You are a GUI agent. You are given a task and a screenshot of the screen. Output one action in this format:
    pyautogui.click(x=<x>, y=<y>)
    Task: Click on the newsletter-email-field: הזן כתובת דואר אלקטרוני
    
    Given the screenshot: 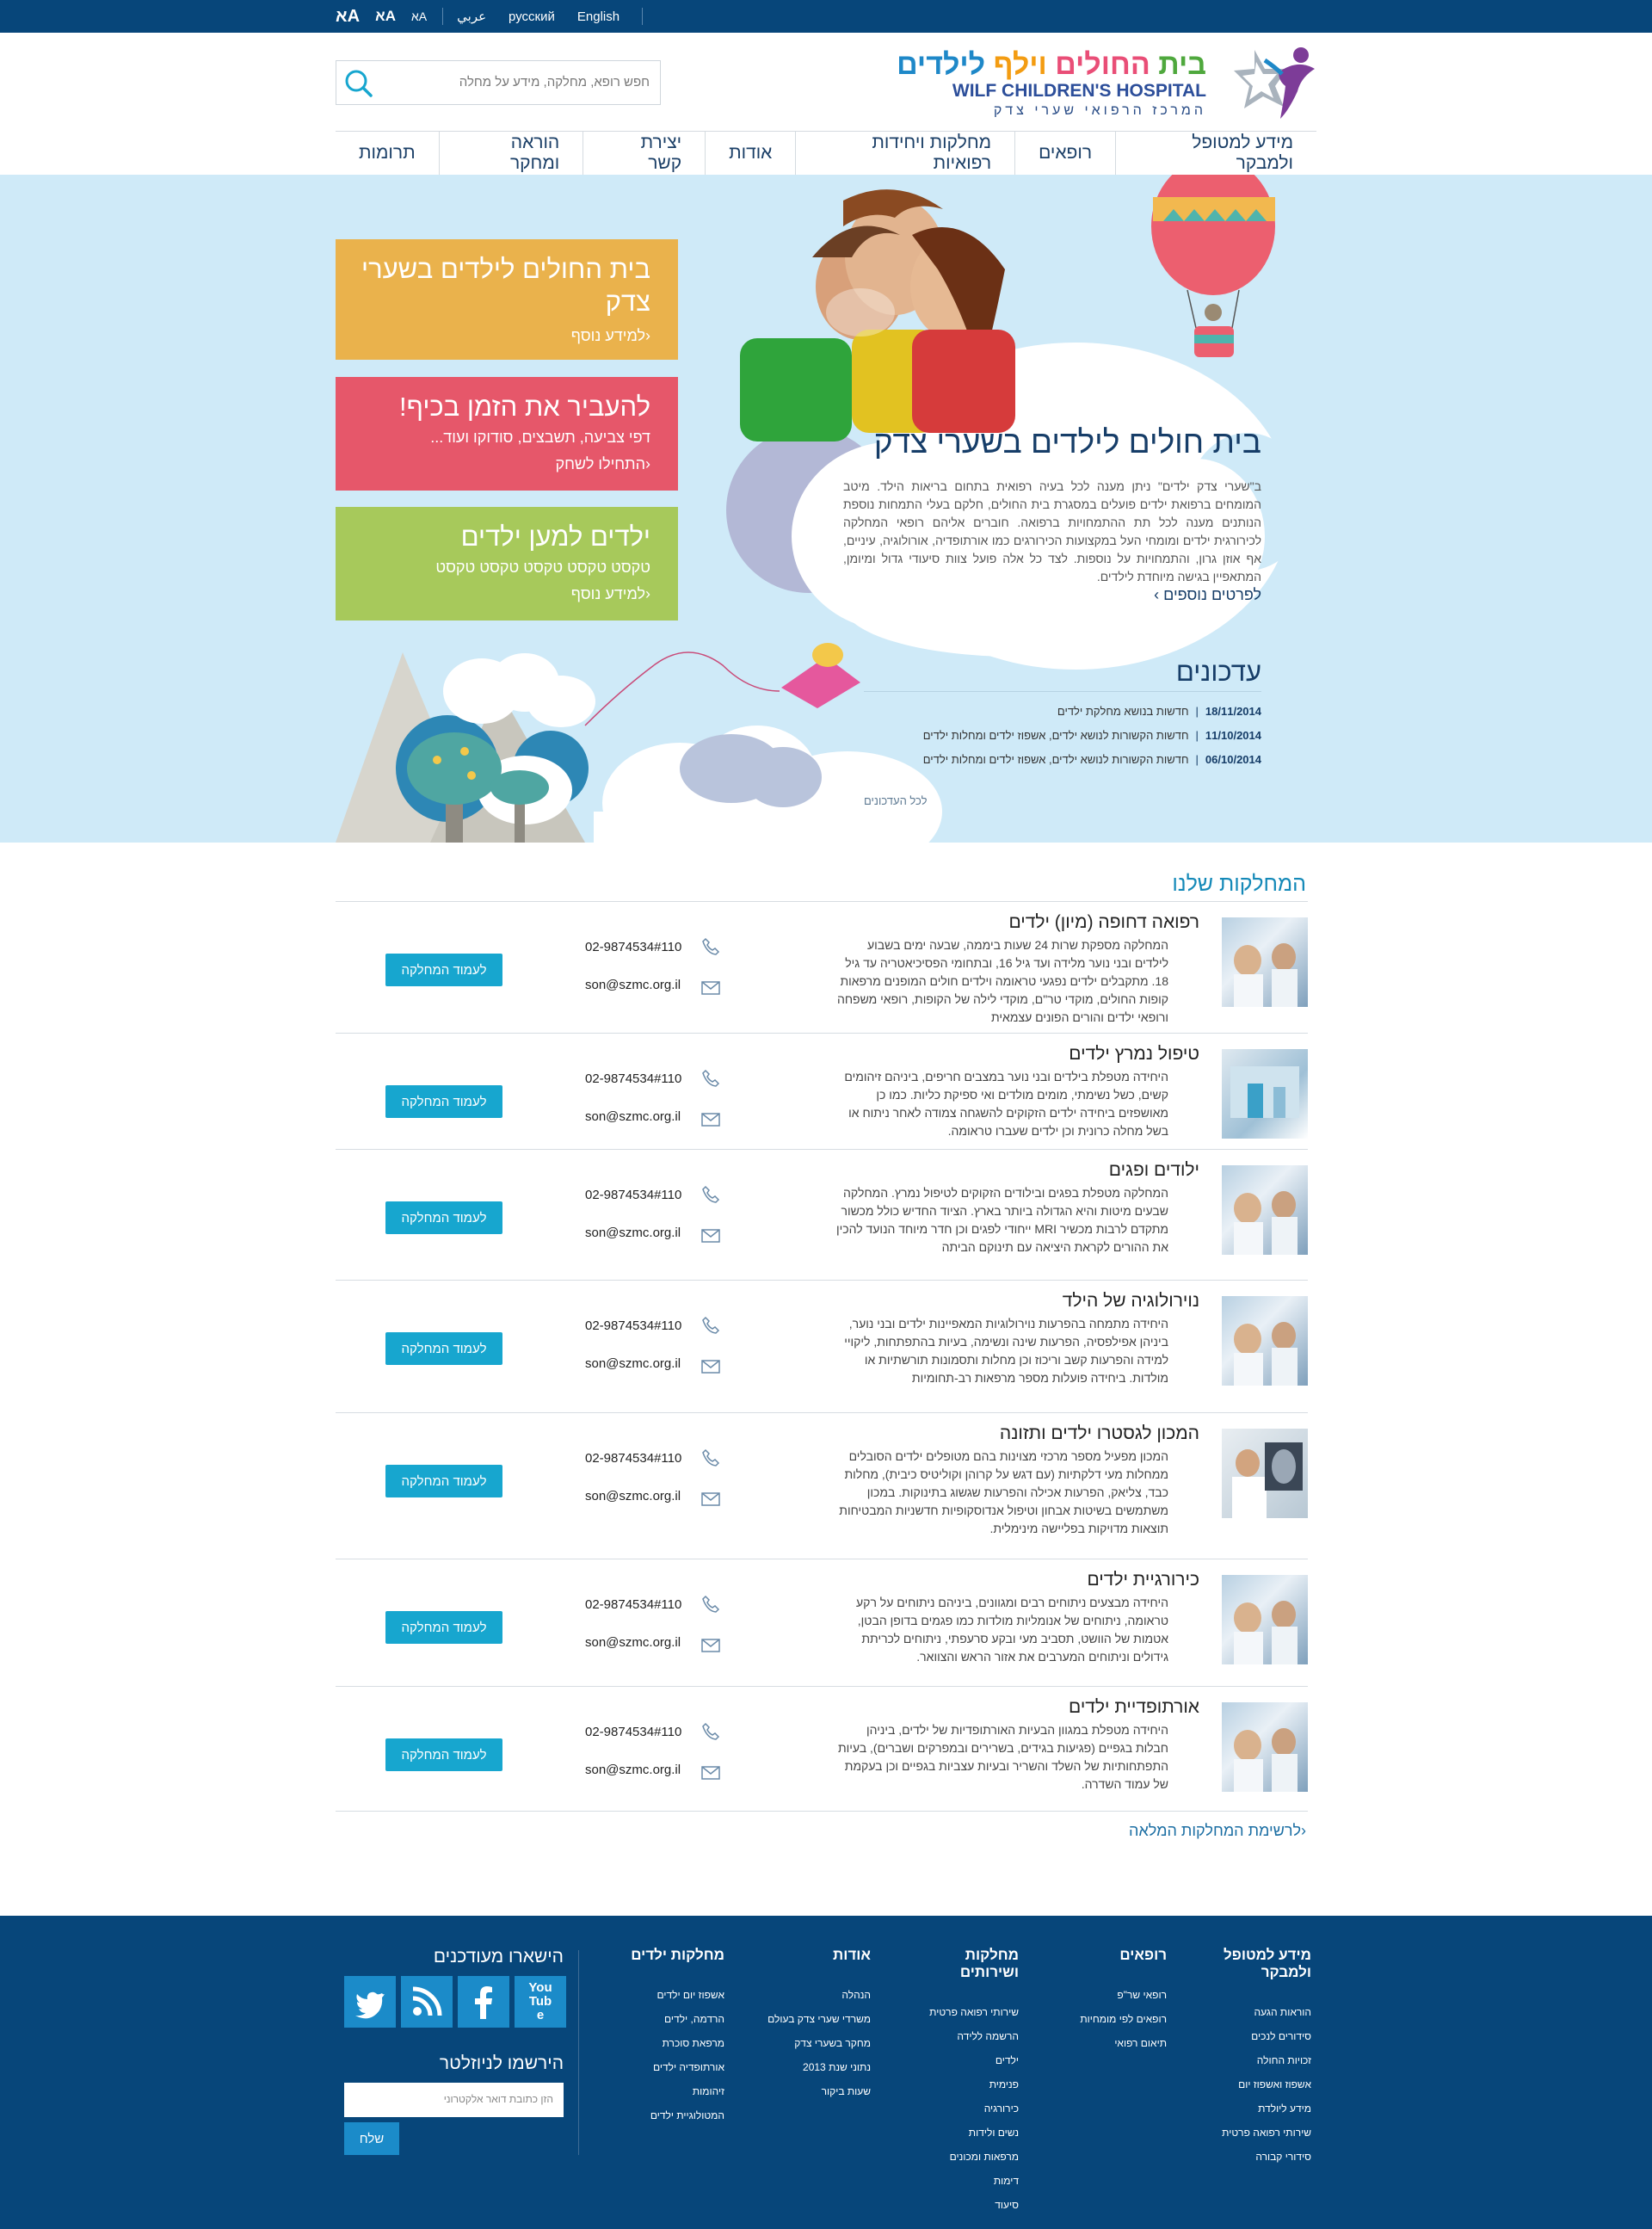 What is the action you would take?
    pyautogui.click(x=454, y=2100)
    